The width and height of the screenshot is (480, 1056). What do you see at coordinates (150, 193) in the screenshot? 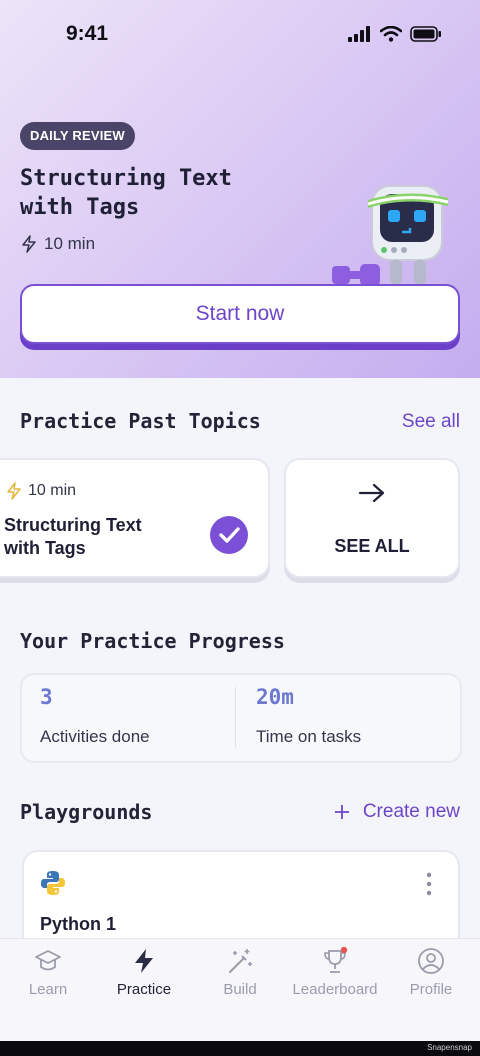
I see `lesson-title: Structuring Text with Tags` at bounding box center [150, 193].